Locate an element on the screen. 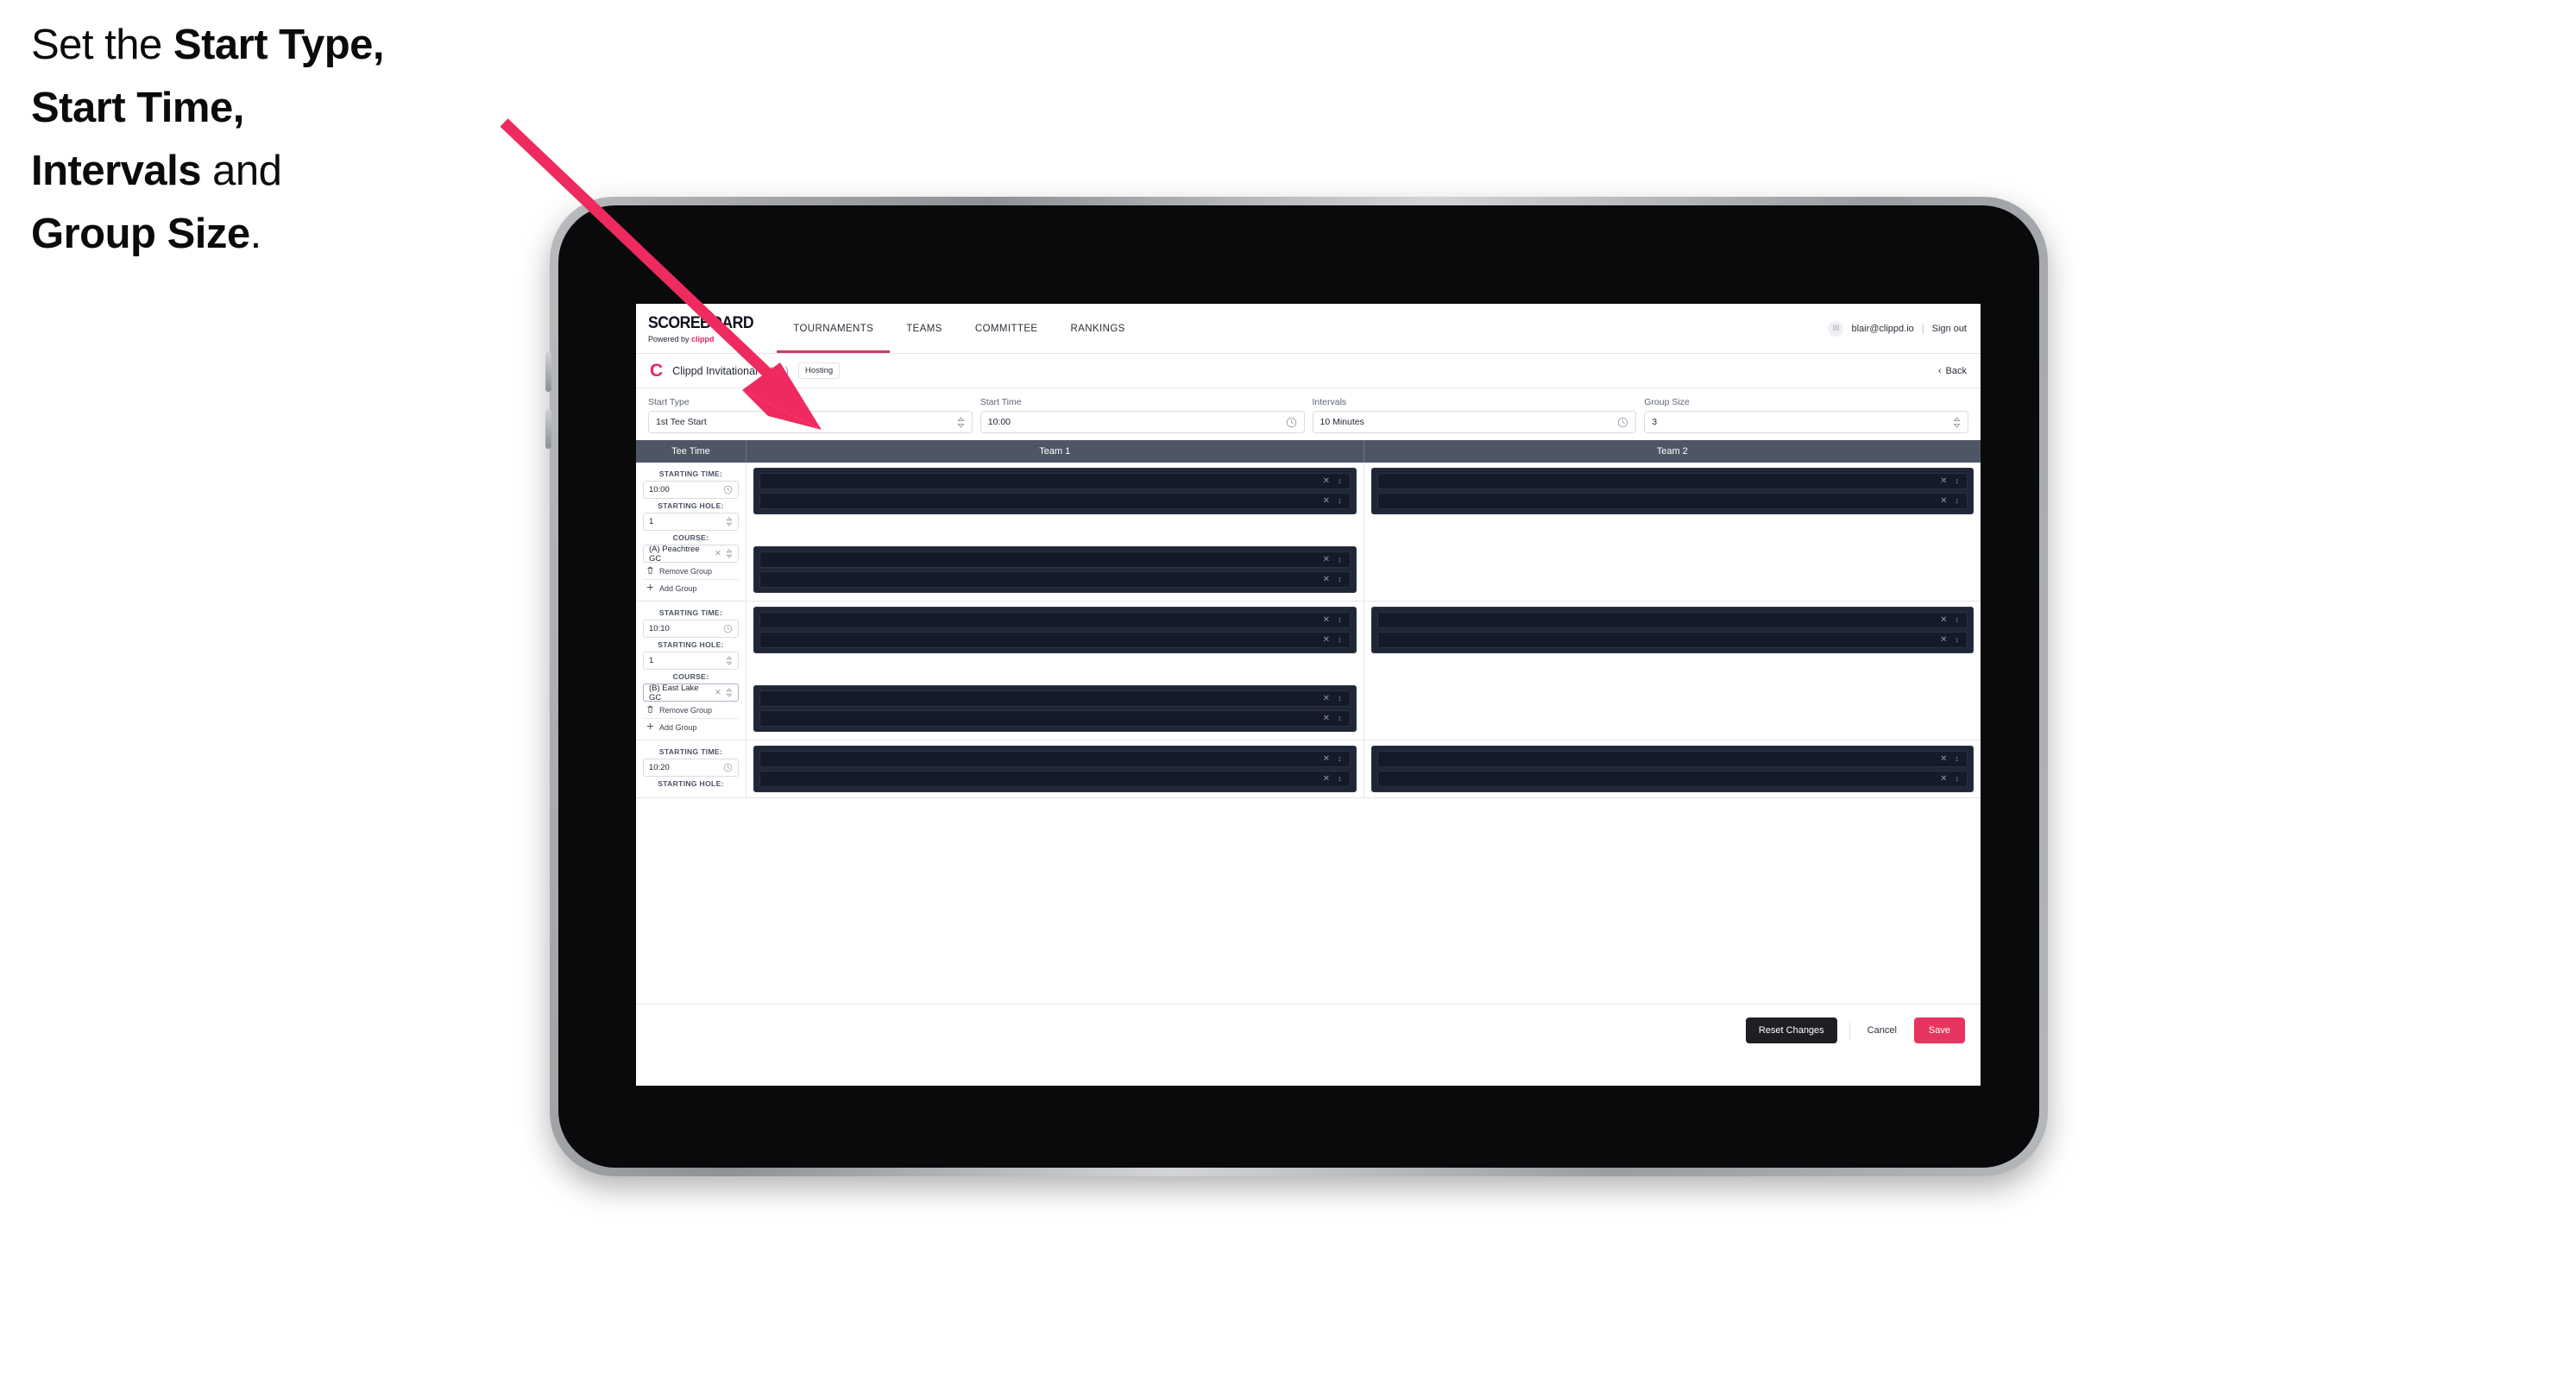  trash-icon is located at coordinates (650, 571).